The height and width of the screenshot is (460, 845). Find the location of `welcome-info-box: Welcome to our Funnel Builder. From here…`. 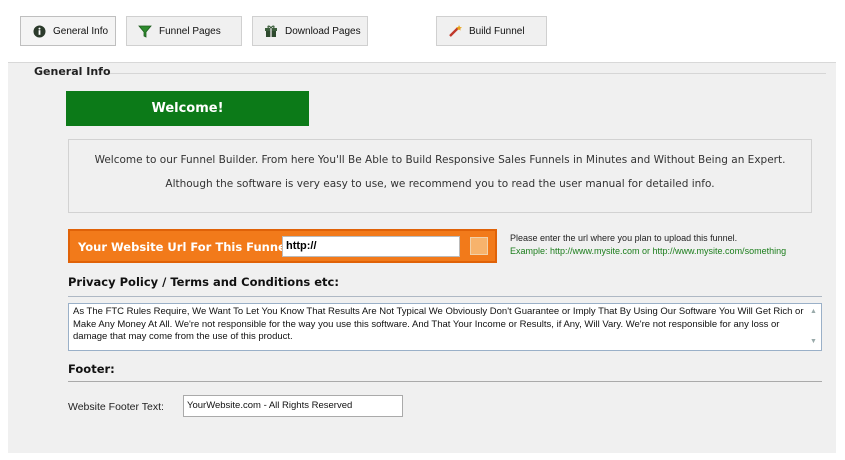

welcome-info-box: Welcome to our Funnel Builder. From here… is located at coordinates (440, 176).